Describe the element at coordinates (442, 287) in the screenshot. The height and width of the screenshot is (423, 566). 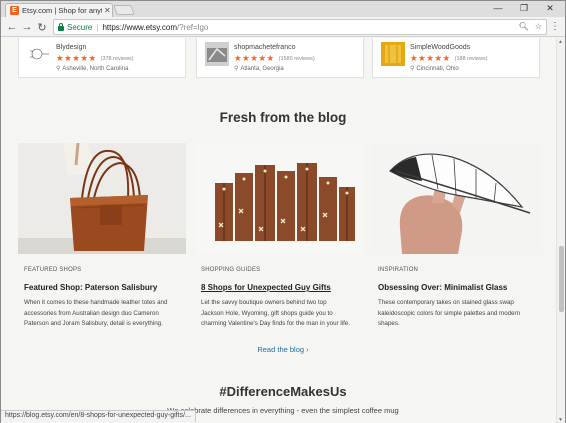
I see `blog-post-title: Obsessing Over: Minimalist Glass` at that location.